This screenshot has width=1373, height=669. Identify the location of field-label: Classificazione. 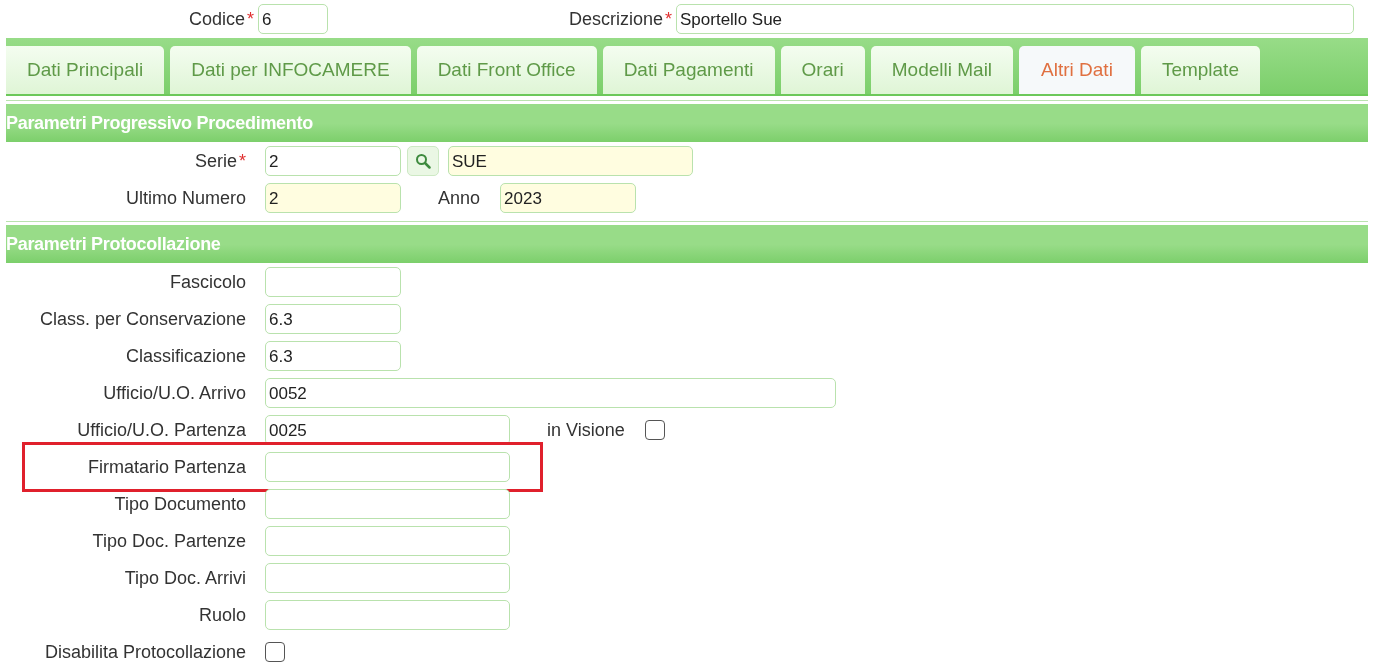
(185, 356).